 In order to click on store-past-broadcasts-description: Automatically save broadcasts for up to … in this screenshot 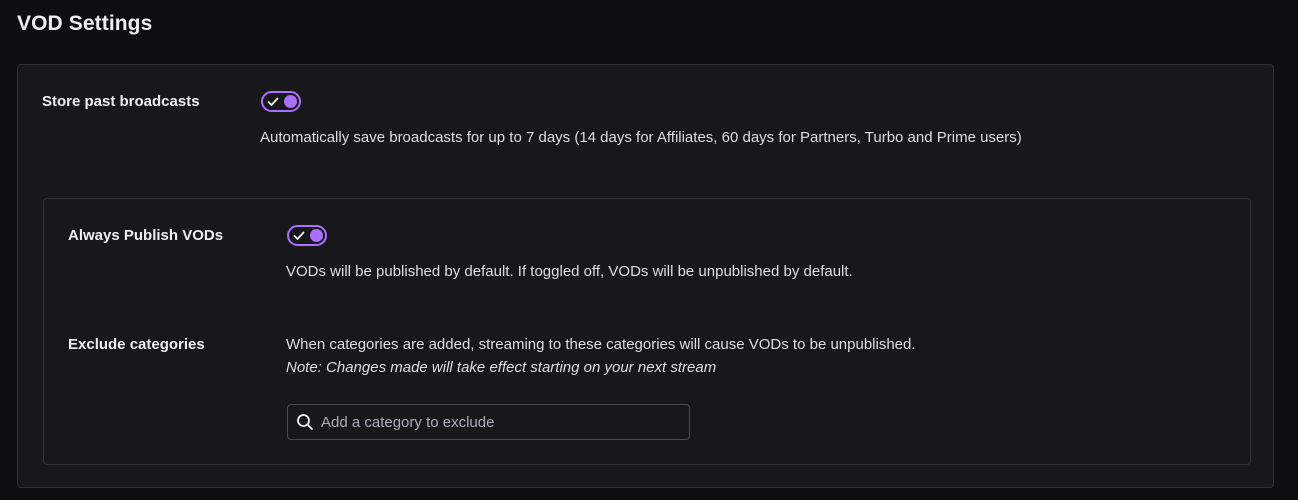, I will do `click(641, 137)`.